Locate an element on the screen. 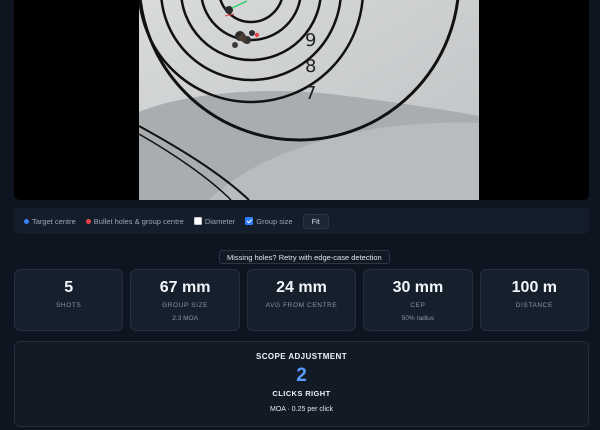  ring-number-9: 9 is located at coordinates (310, 40).